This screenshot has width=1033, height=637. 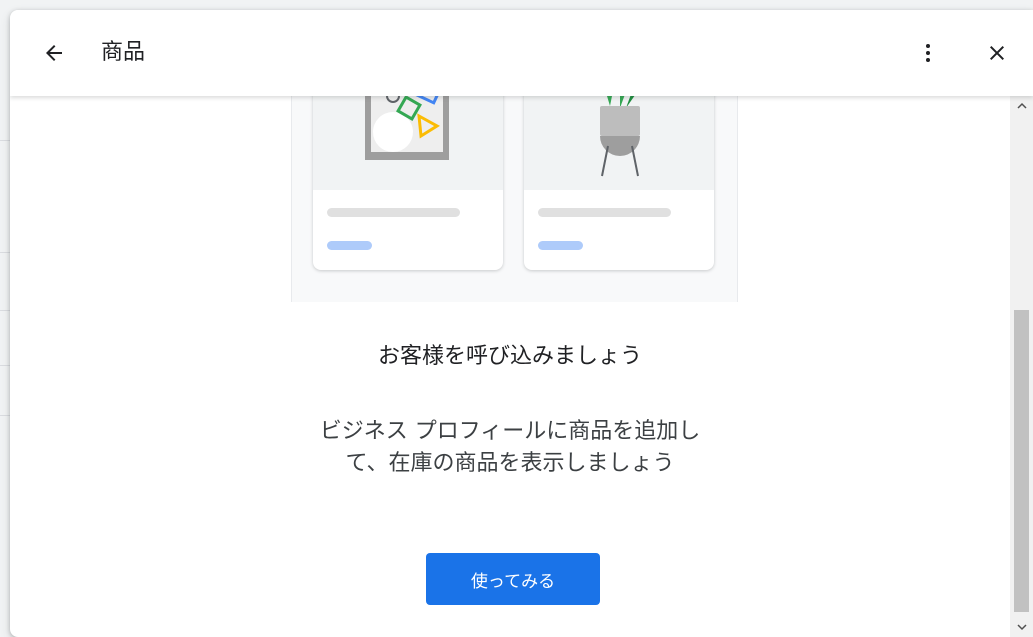 I want to click on vertical-scrollbar, so click(x=1021, y=366).